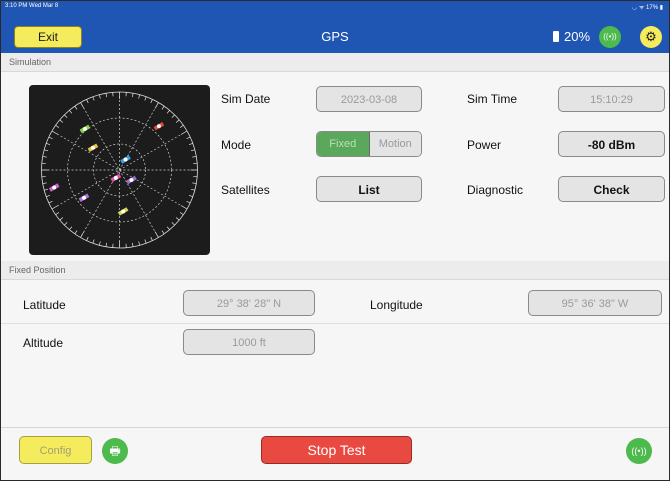 Image resolution: width=670 pixels, height=481 pixels. Describe the element at coordinates (246, 99) in the screenshot. I see `sim-date-label: Sim Date` at that location.